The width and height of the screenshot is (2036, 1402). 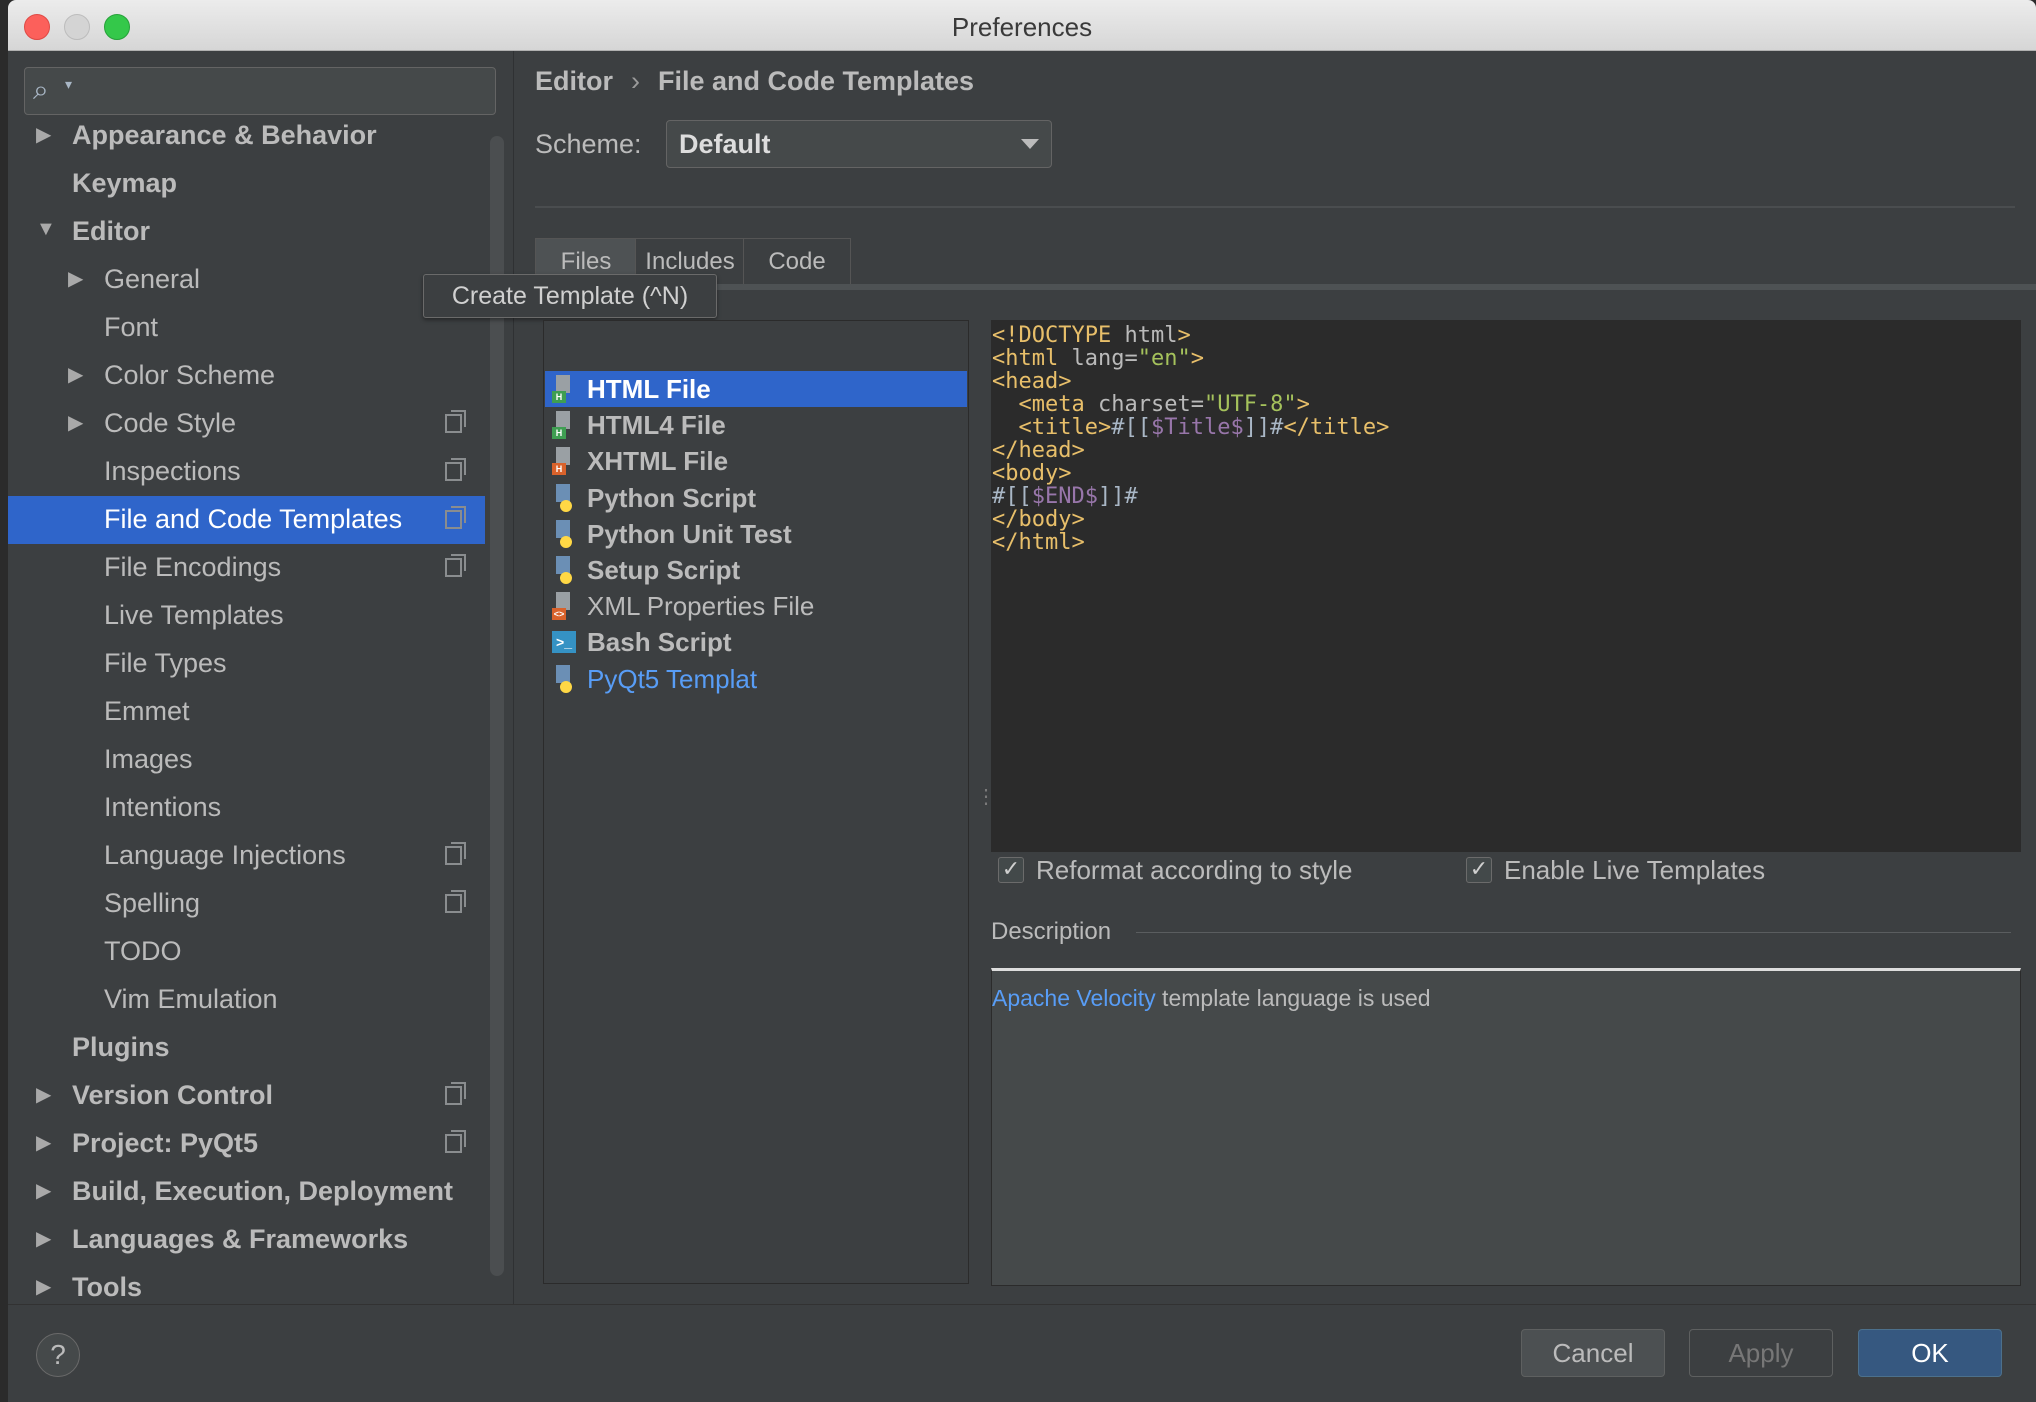 I want to click on breadcrumb-parent: Editor, so click(x=574, y=81).